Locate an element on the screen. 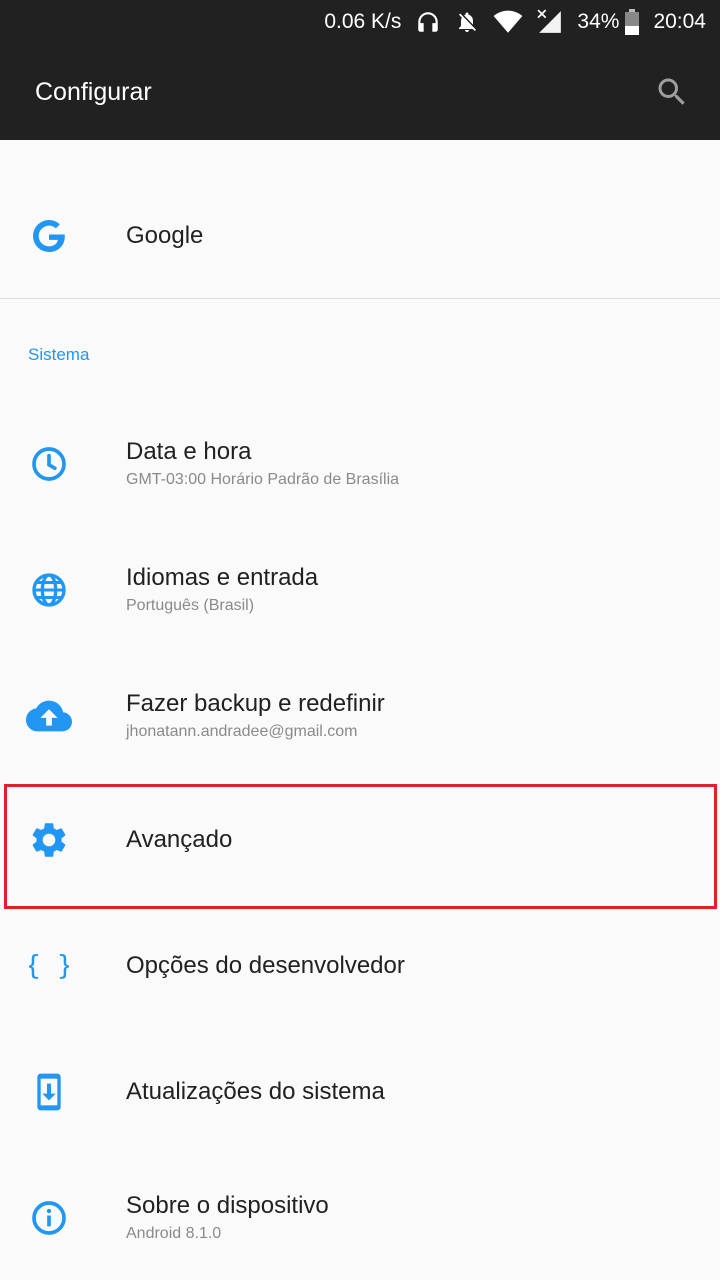 This screenshot has height=1280, width=720. settings-item-label: Data e hora is located at coordinates (189, 451).